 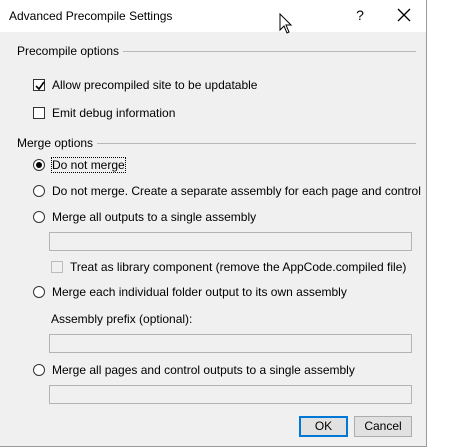 What do you see at coordinates (122, 319) in the screenshot?
I see `assembly-prefix-label: Assembly prefix (optional):` at bounding box center [122, 319].